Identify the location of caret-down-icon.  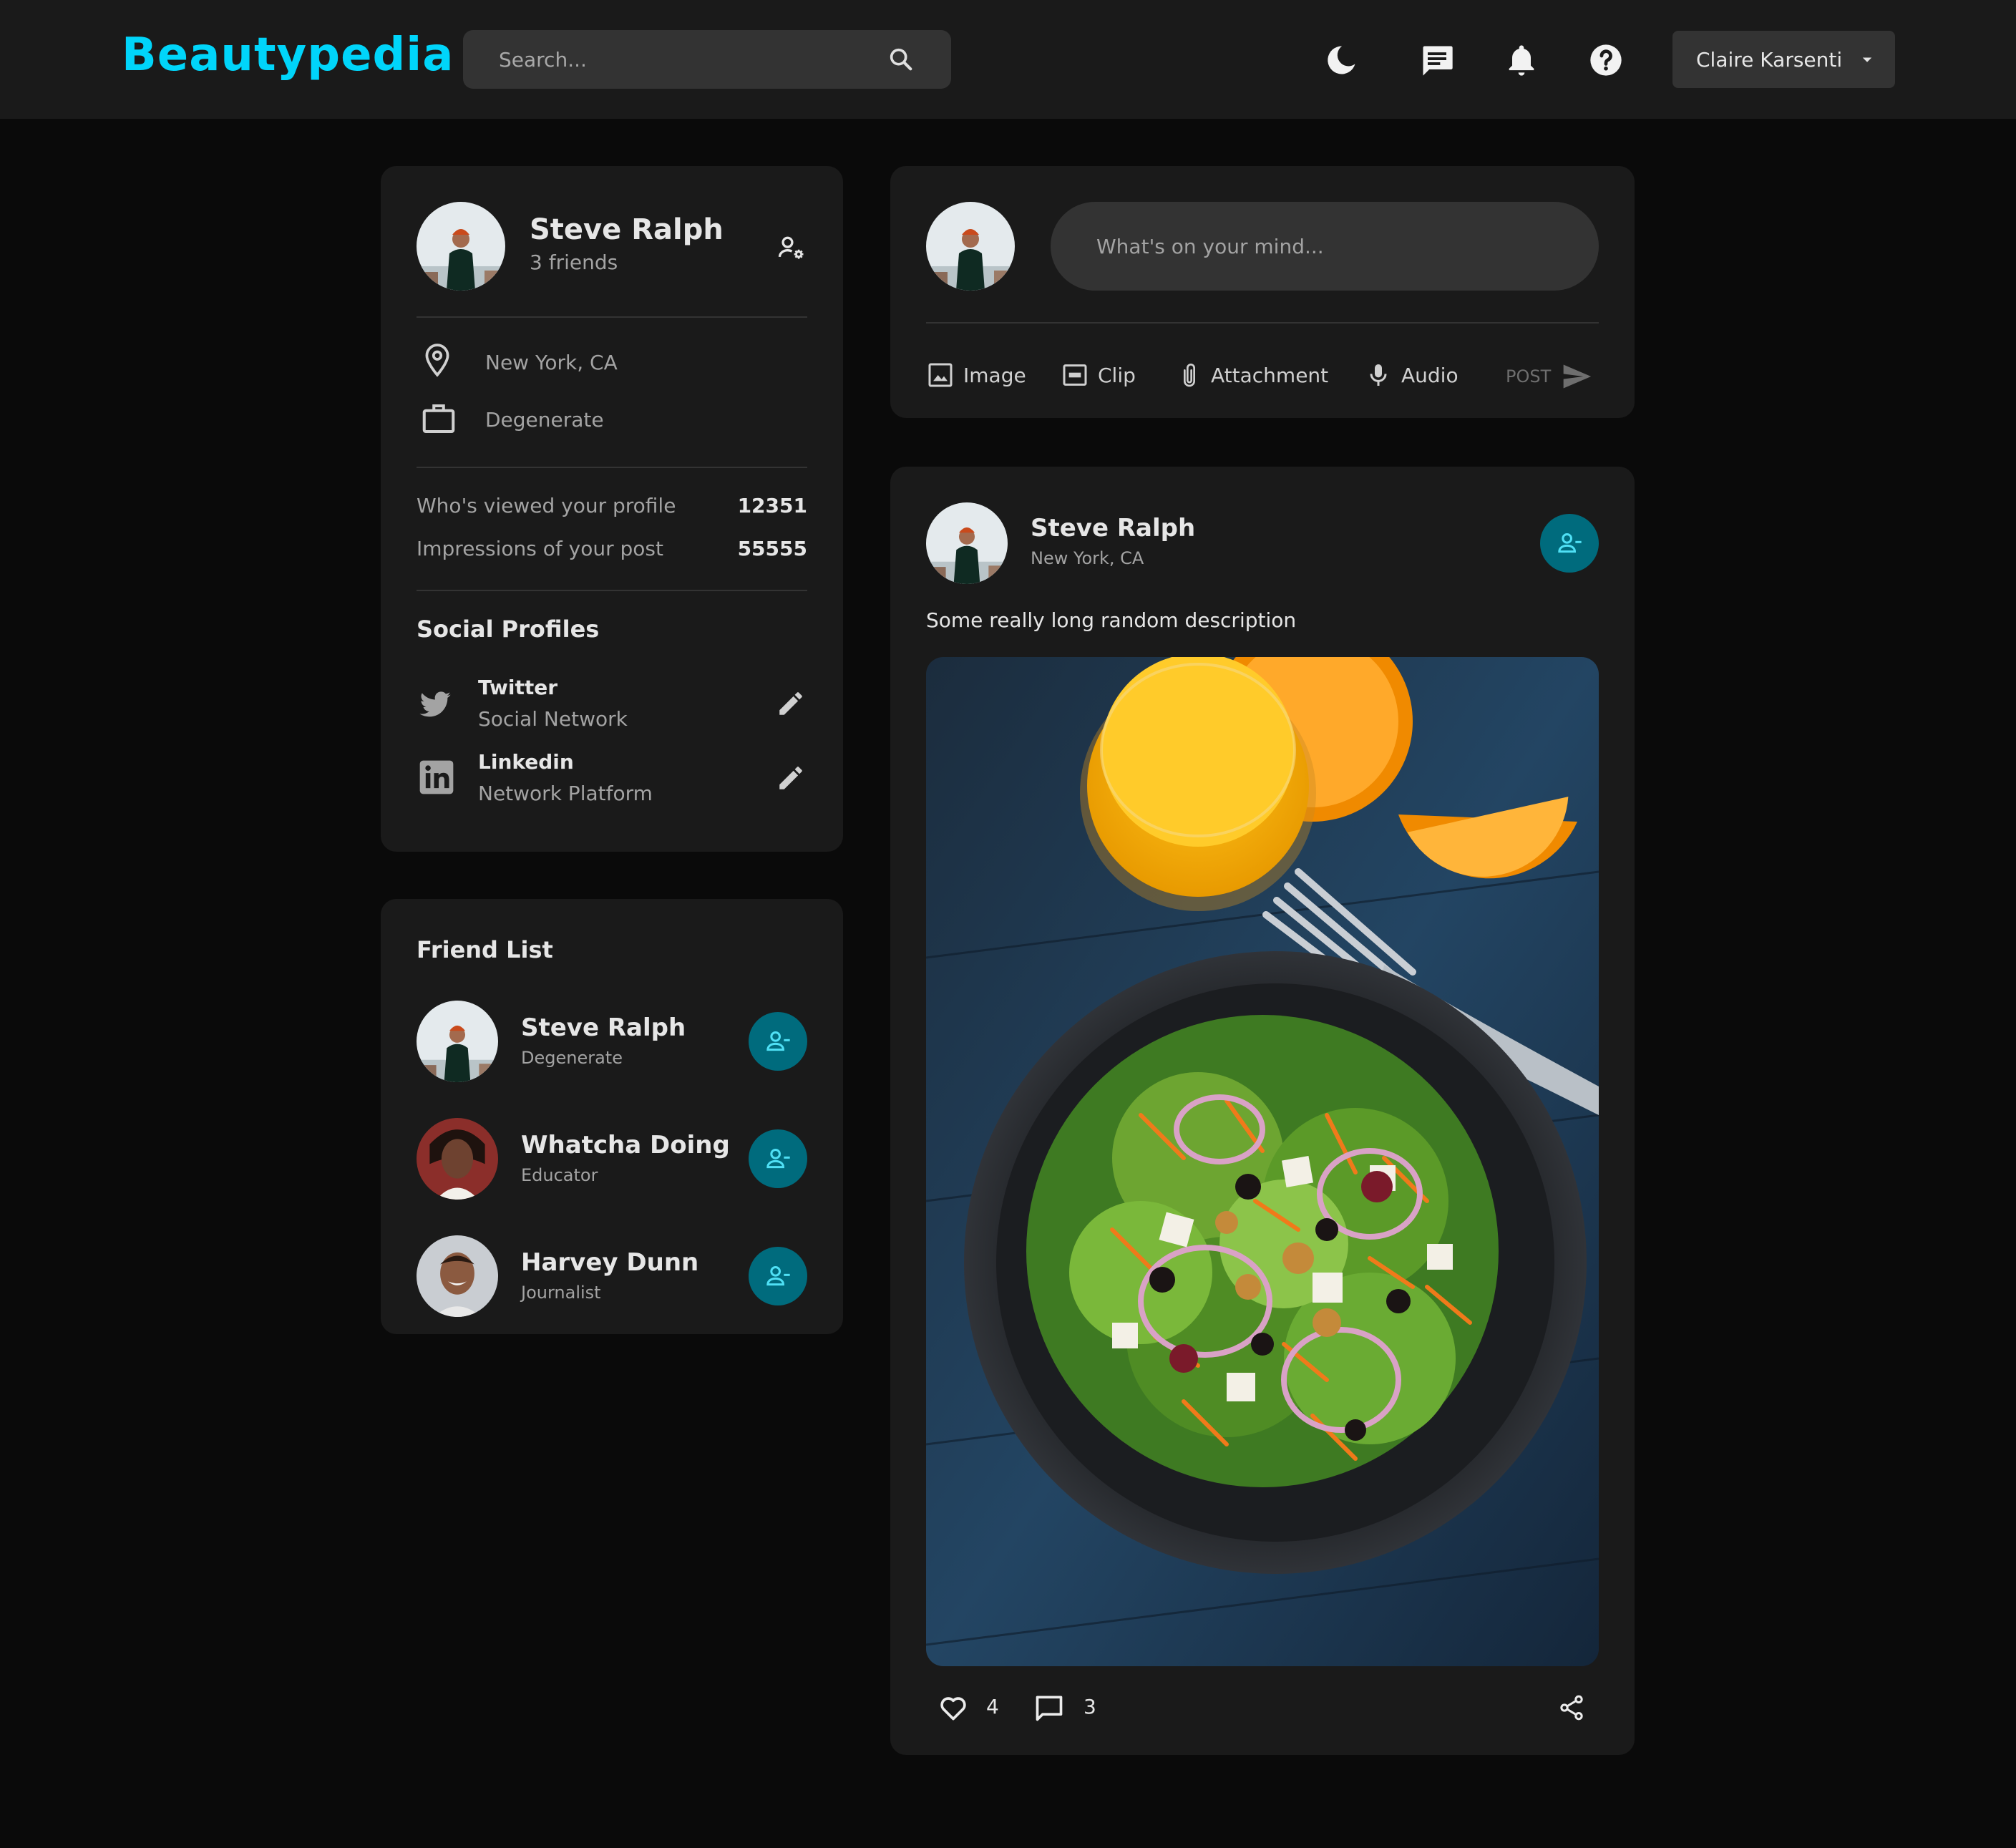
(1867, 59).